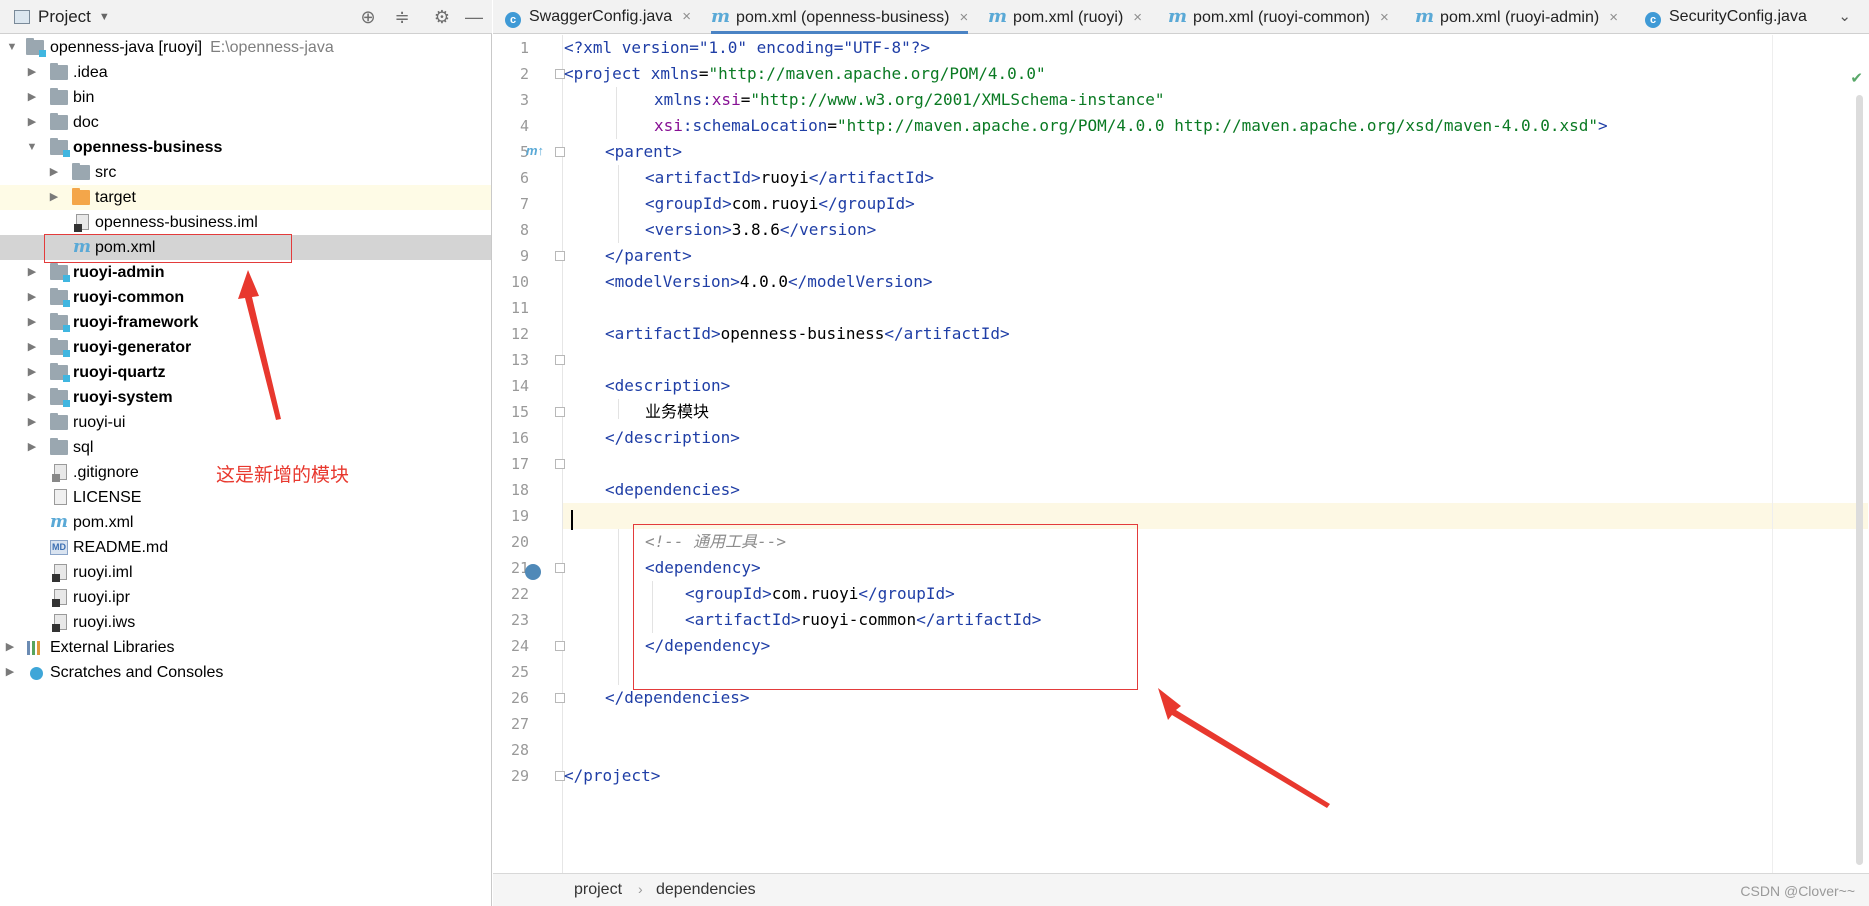 The width and height of the screenshot is (1869, 906). What do you see at coordinates (245, 547) in the screenshot?
I see `tree-item-readme: MD README.md` at bounding box center [245, 547].